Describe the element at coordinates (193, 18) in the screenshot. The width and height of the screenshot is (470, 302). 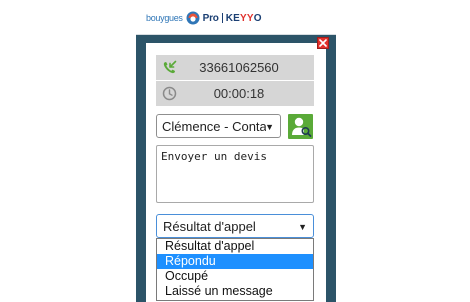
I see `brand-mark-icon` at that location.